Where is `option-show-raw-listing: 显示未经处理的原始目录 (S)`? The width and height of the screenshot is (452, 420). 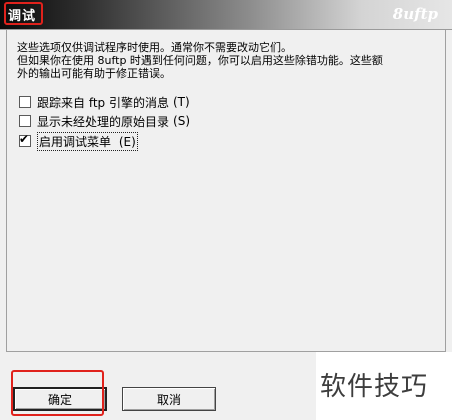 option-show-raw-listing: 显示未经处理的原始目录 (S) is located at coordinates (104, 121).